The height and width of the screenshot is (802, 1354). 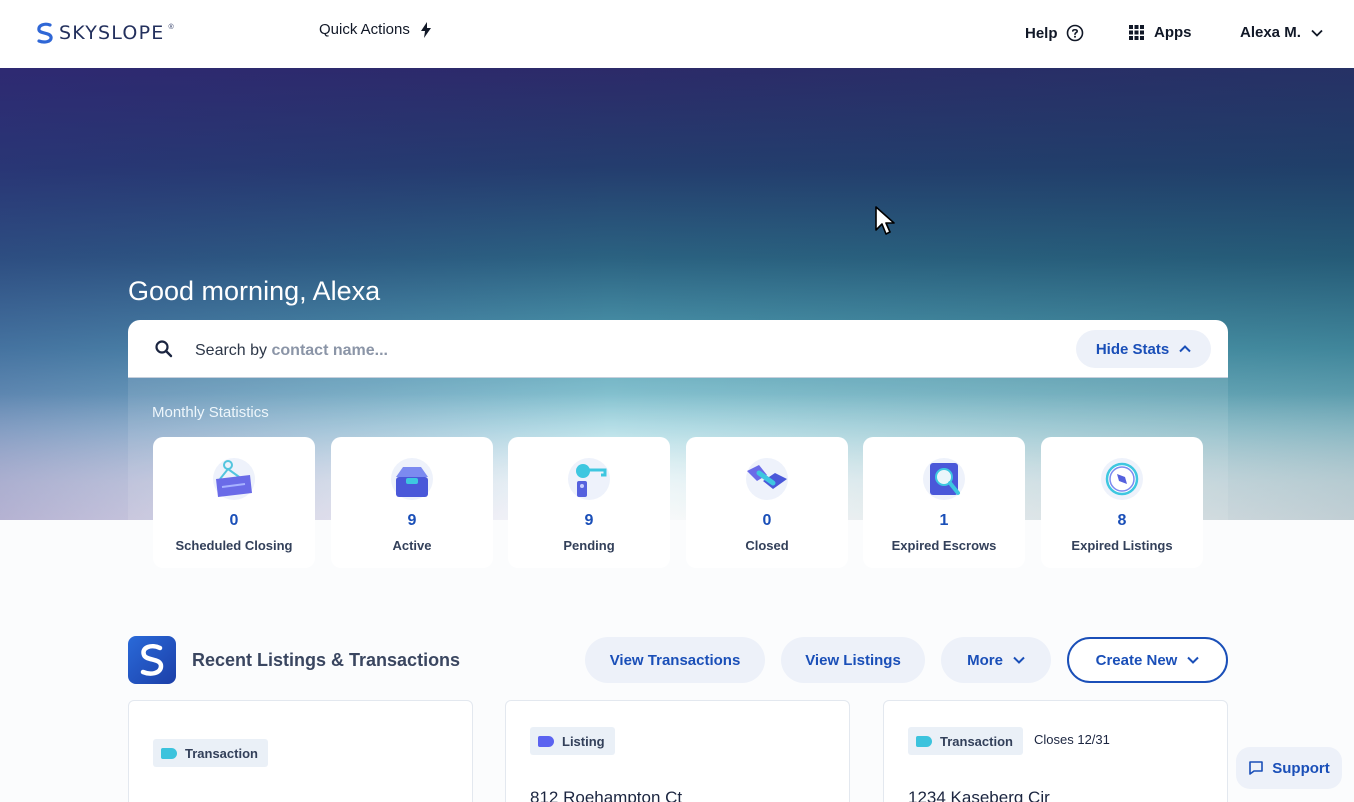 I want to click on stat-card-expired-escrows: 1 Expired Escrows, so click(x=944, y=502).